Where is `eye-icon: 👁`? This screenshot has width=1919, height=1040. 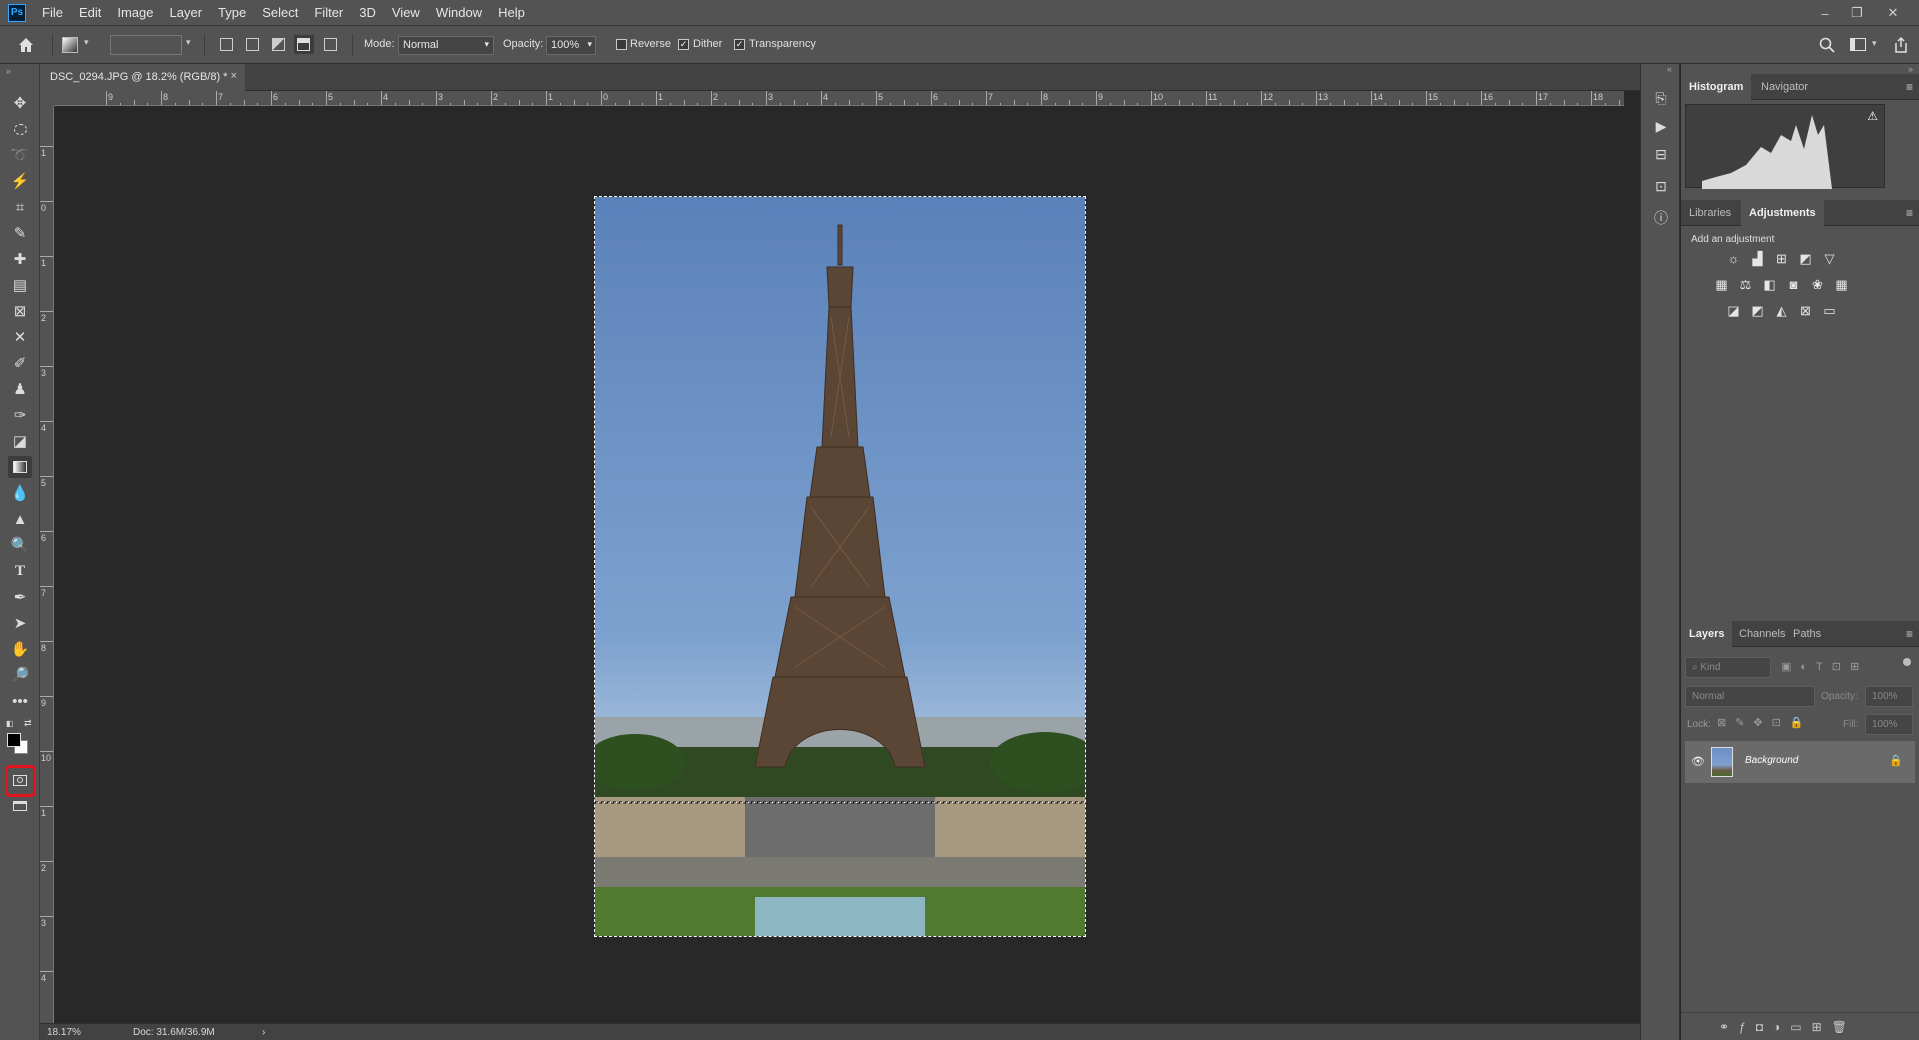 eye-icon: 👁 is located at coordinates (1698, 761).